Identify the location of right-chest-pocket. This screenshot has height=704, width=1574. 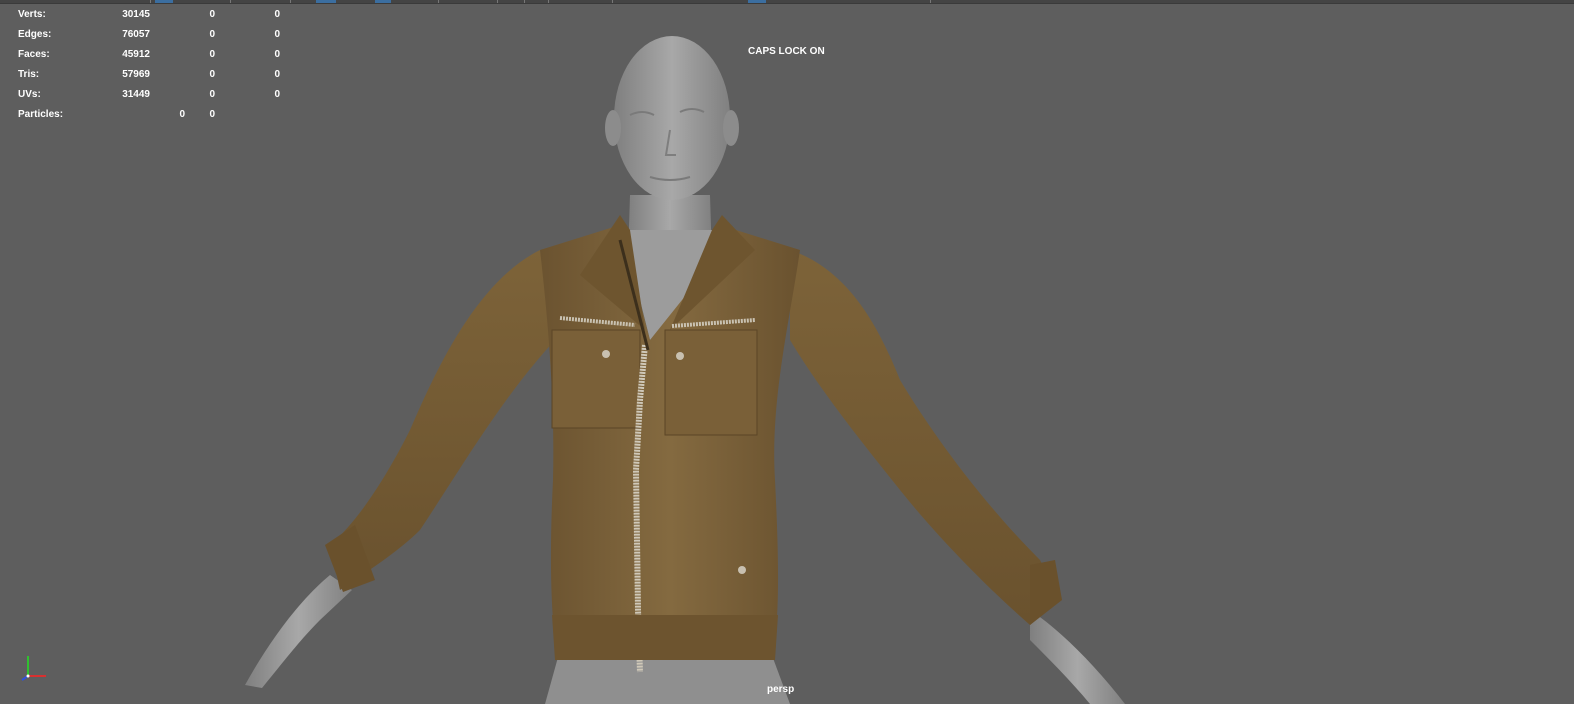
(711, 382).